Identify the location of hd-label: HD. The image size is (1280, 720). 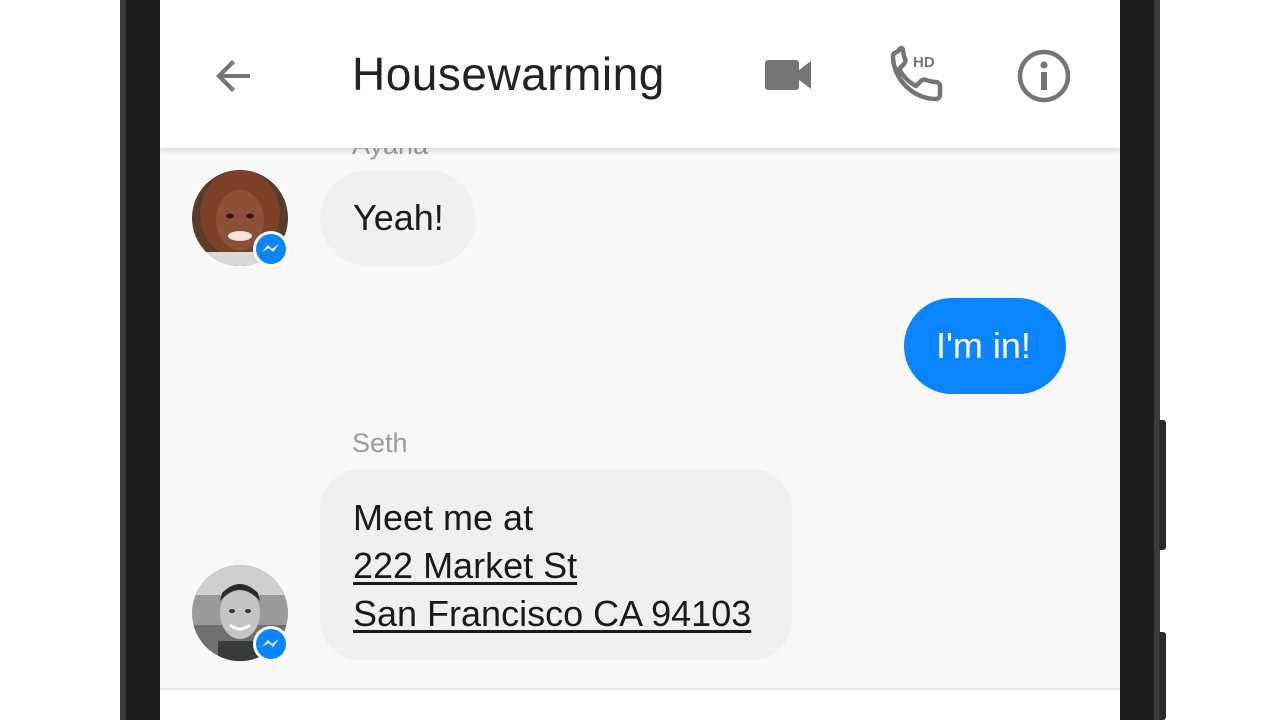
(924, 62).